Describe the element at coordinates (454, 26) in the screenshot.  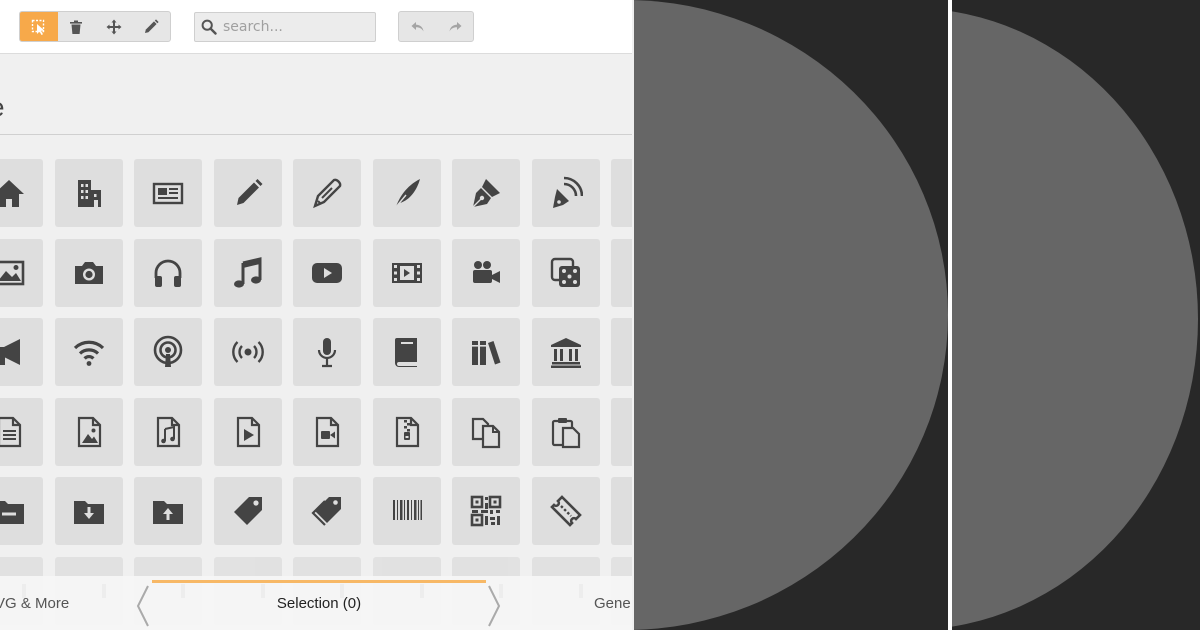
I see `redo-button` at that location.